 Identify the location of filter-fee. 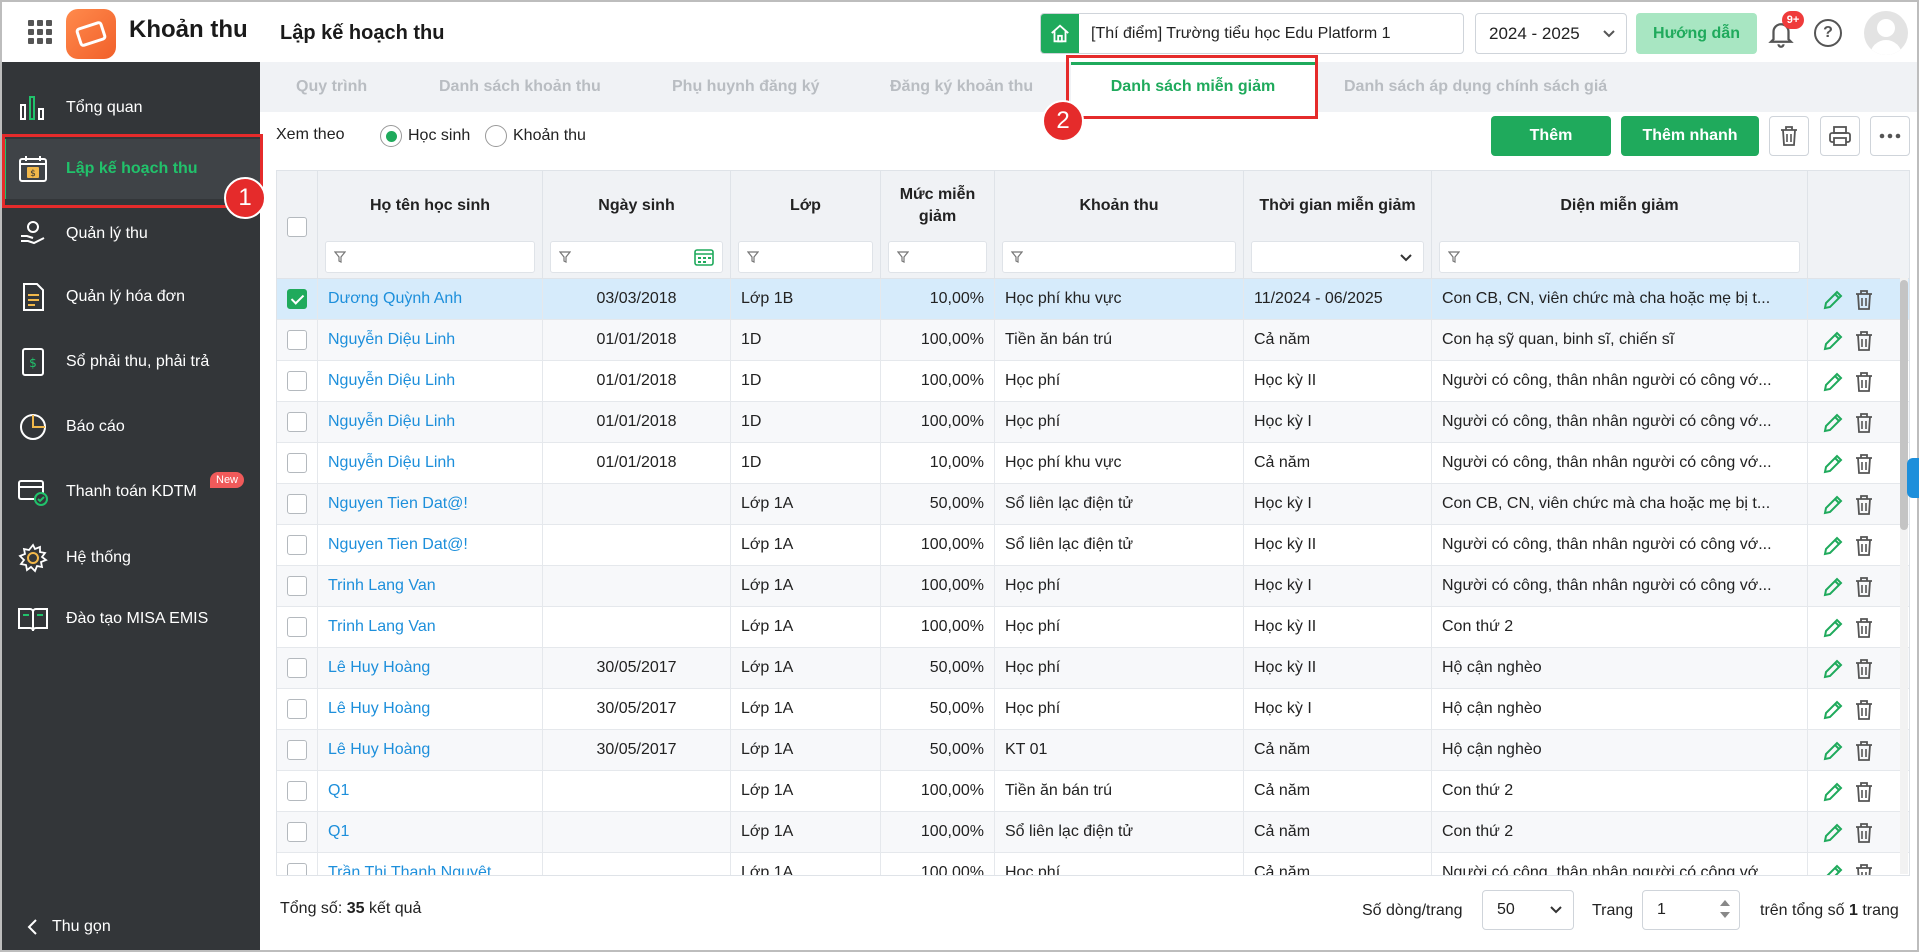
(1119, 257).